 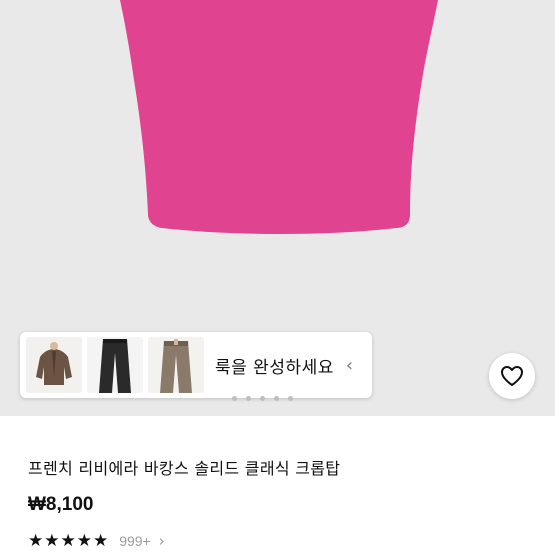 What do you see at coordinates (115, 365) in the screenshot?
I see `black-pants-thumbnail` at bounding box center [115, 365].